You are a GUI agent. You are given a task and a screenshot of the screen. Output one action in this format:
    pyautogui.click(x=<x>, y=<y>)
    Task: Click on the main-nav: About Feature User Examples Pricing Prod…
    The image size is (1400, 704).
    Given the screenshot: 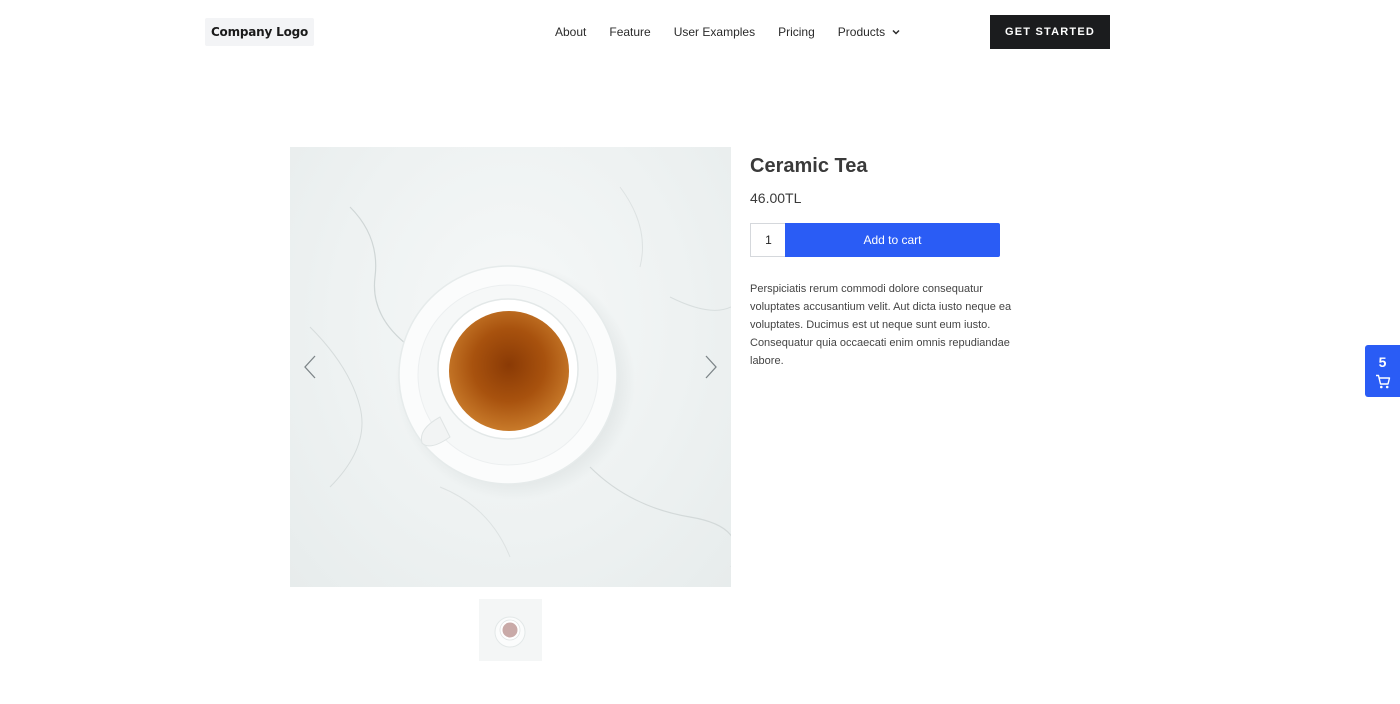 What is the action you would take?
    pyautogui.click(x=728, y=32)
    